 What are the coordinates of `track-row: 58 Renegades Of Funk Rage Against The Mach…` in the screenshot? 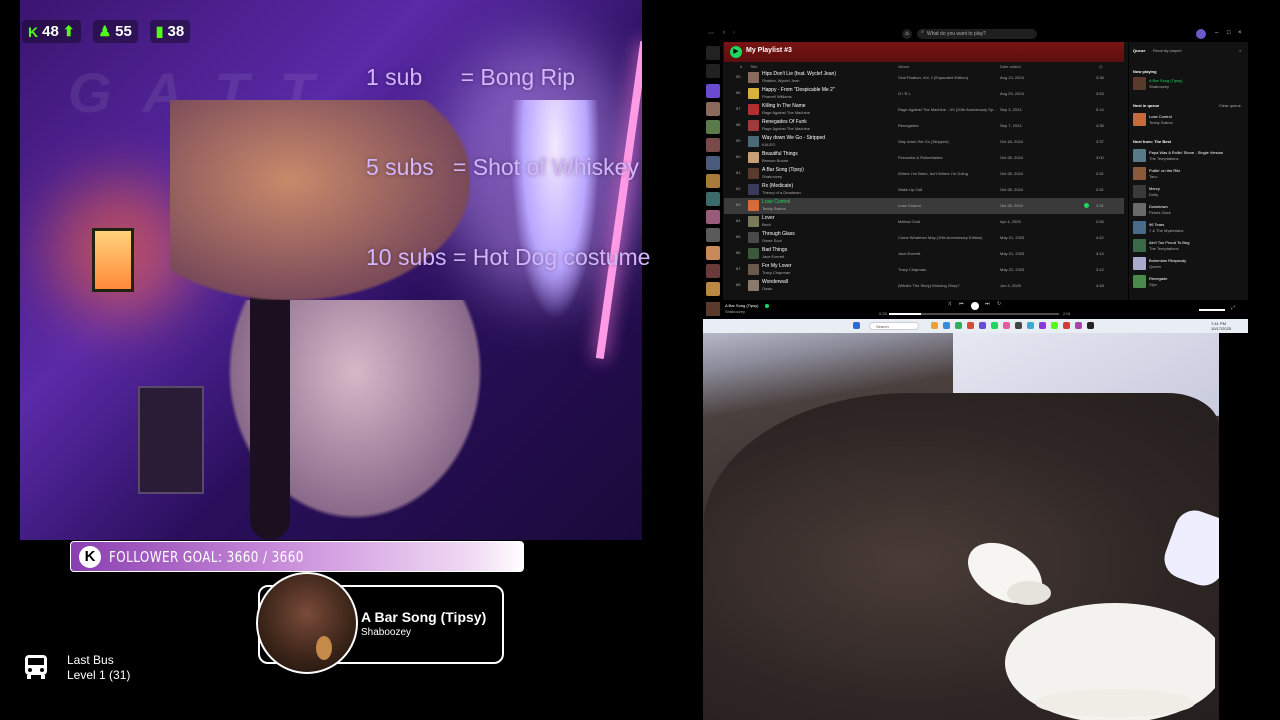 It's located at (924, 126).